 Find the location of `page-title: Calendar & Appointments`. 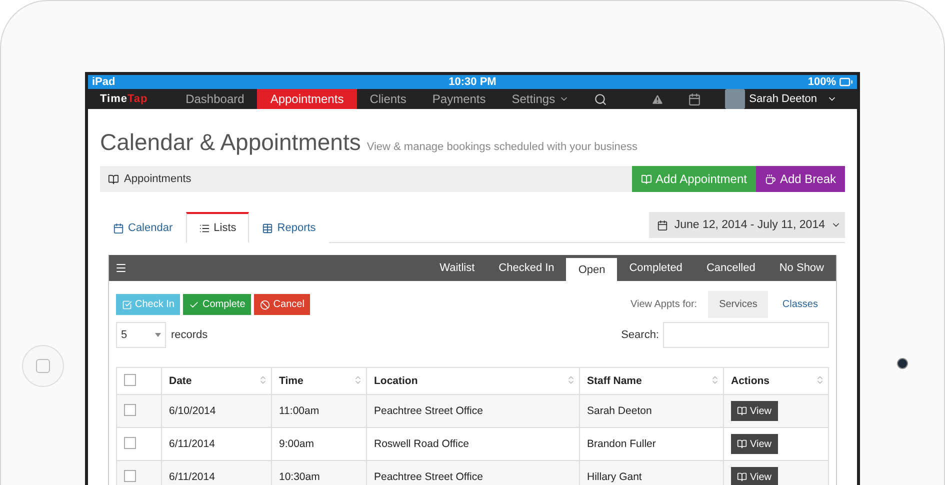

page-title: Calendar & Appointments is located at coordinates (230, 142).